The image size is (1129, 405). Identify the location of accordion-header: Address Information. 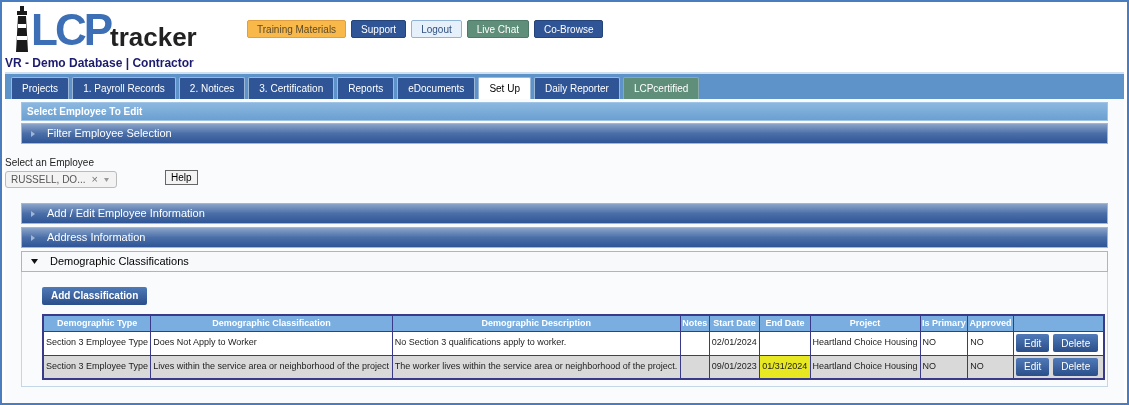
(564, 237).